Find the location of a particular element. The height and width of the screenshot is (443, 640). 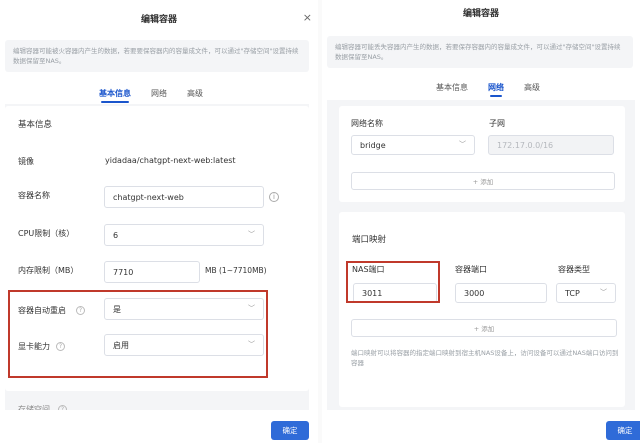

image-value: yidadaa/chatgpt-next-web:latest is located at coordinates (170, 160).